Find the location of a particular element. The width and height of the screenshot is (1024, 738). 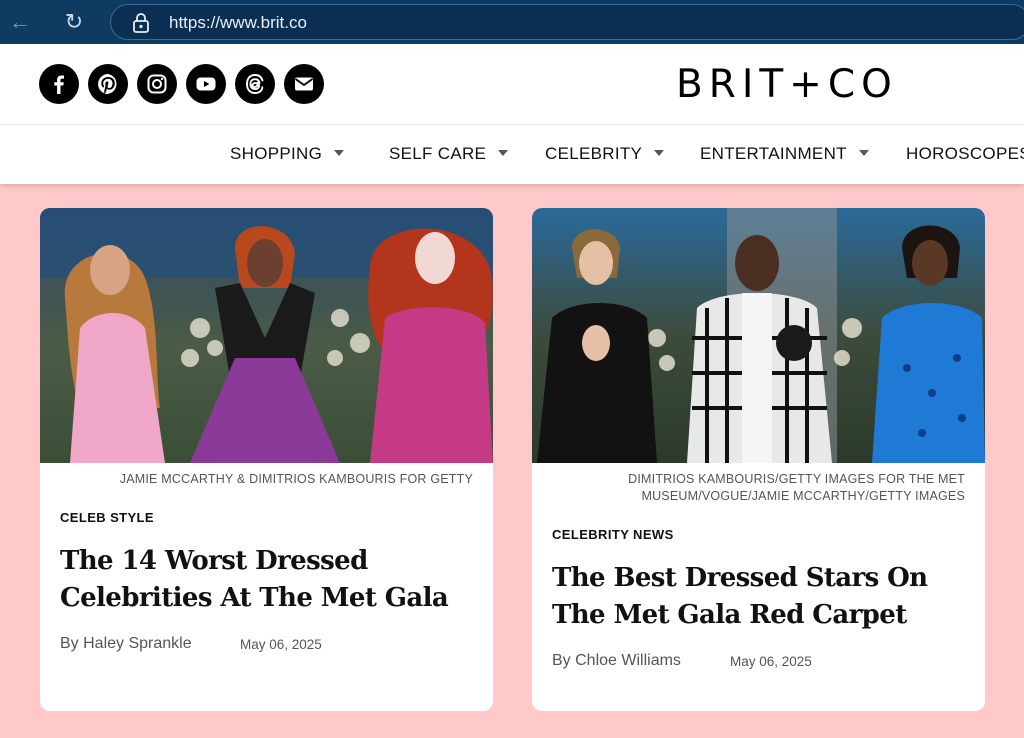

menu-item-label: HOROSCOPES is located at coordinates (965, 153).